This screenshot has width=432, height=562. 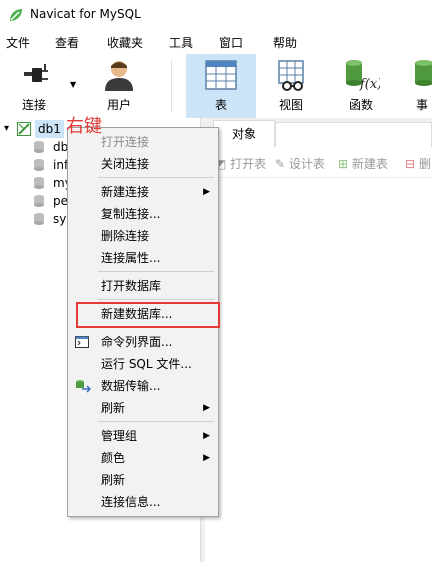 I want to click on menu-window: 窗口, so click(x=231, y=42).